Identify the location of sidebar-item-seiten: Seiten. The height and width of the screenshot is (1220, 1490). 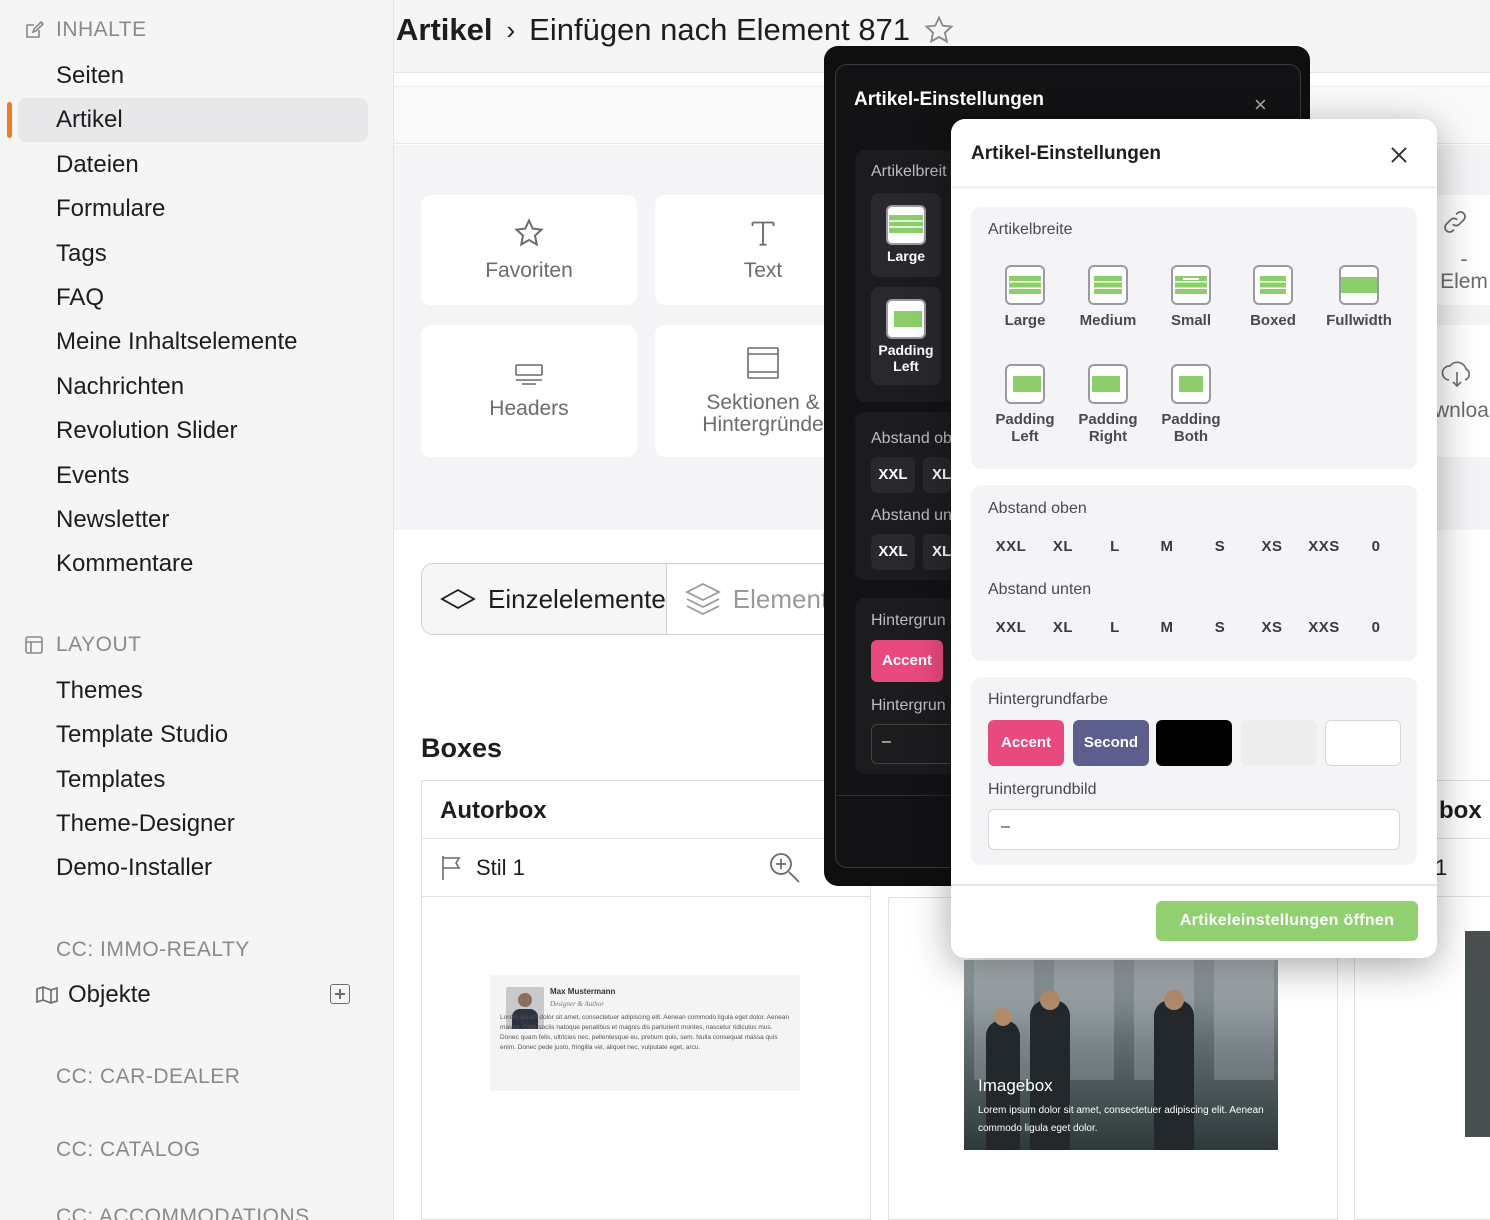
(193, 76).